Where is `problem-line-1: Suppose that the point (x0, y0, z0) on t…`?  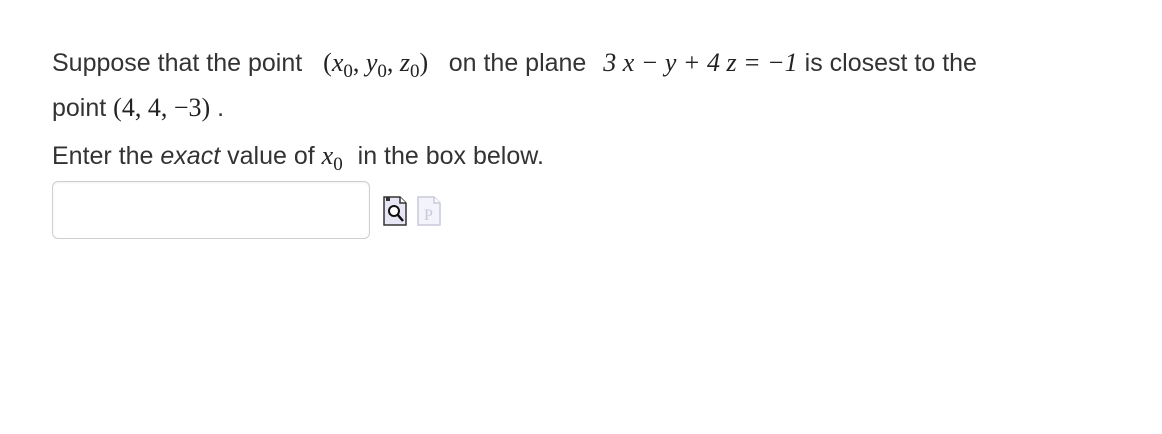
problem-line-1: Suppose that the point (x0, y0, z0) on t… is located at coordinates (592, 64).